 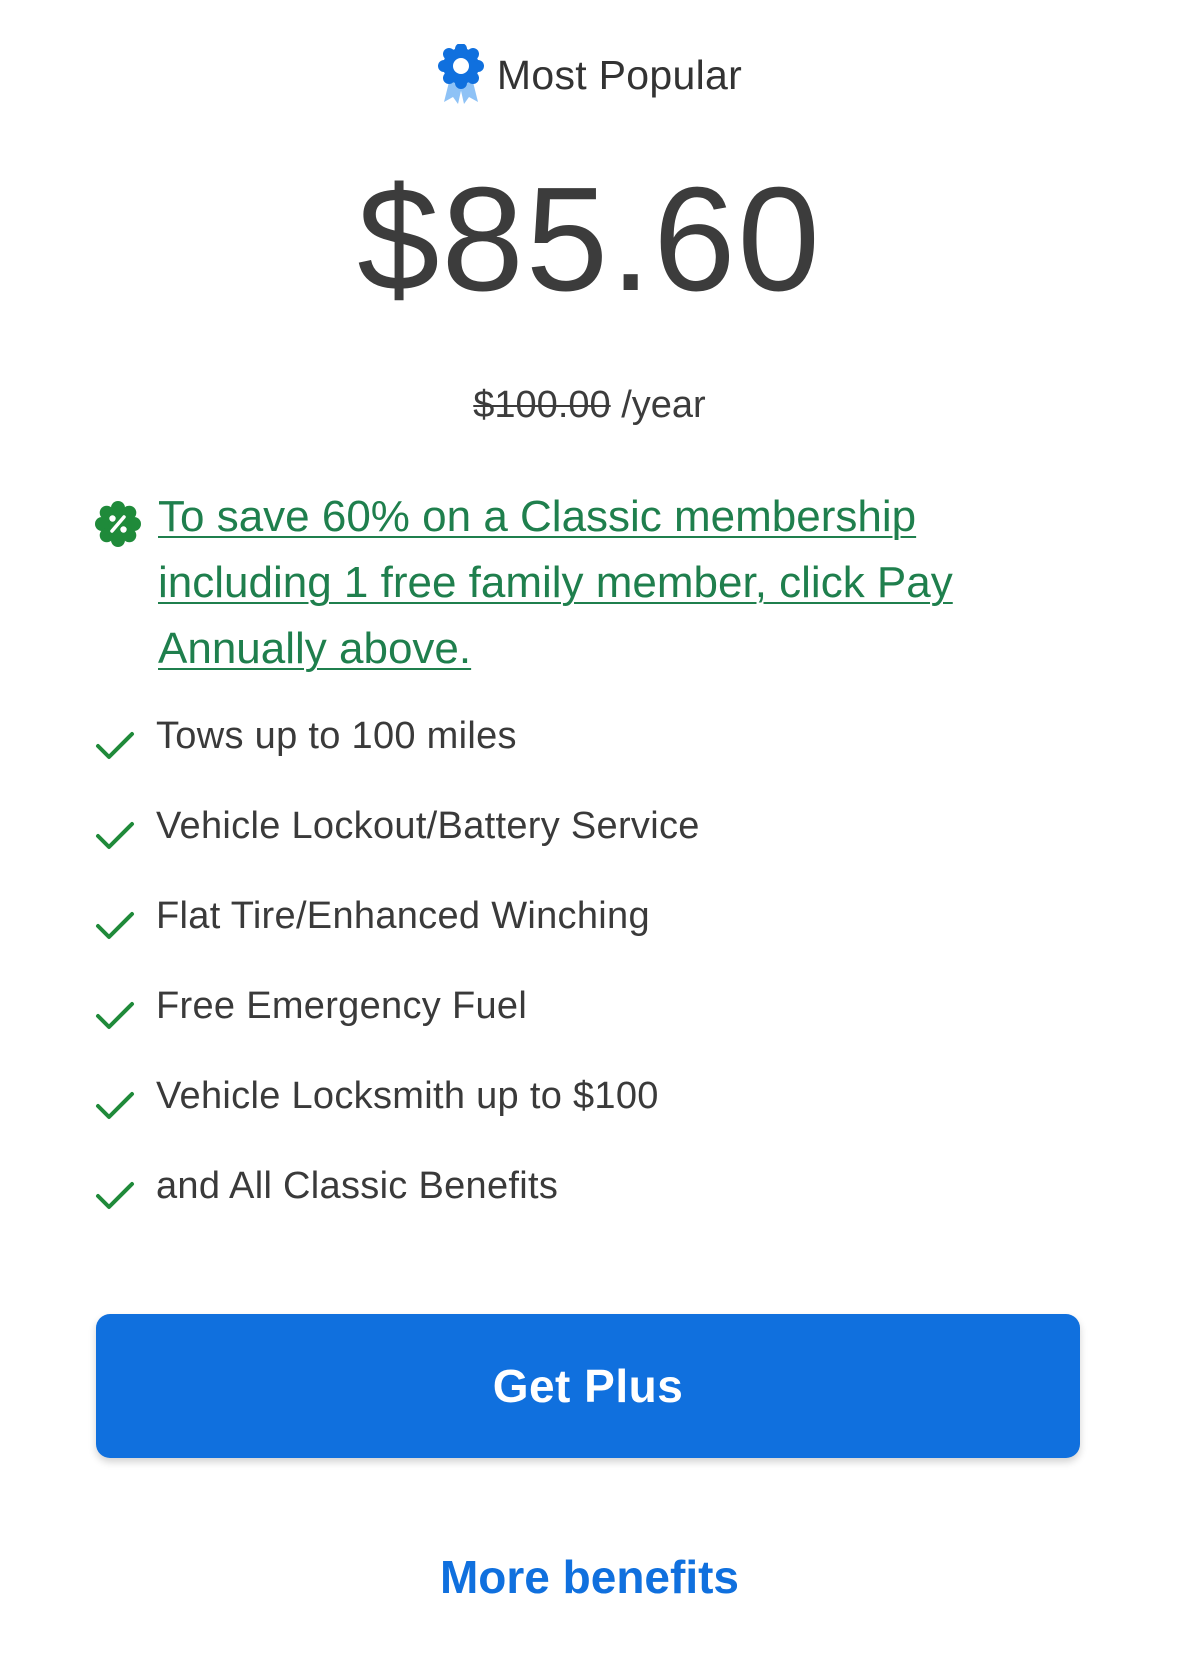 I want to click on feature-item: Flat Tire/Enhanced Winching, so click(x=594, y=935).